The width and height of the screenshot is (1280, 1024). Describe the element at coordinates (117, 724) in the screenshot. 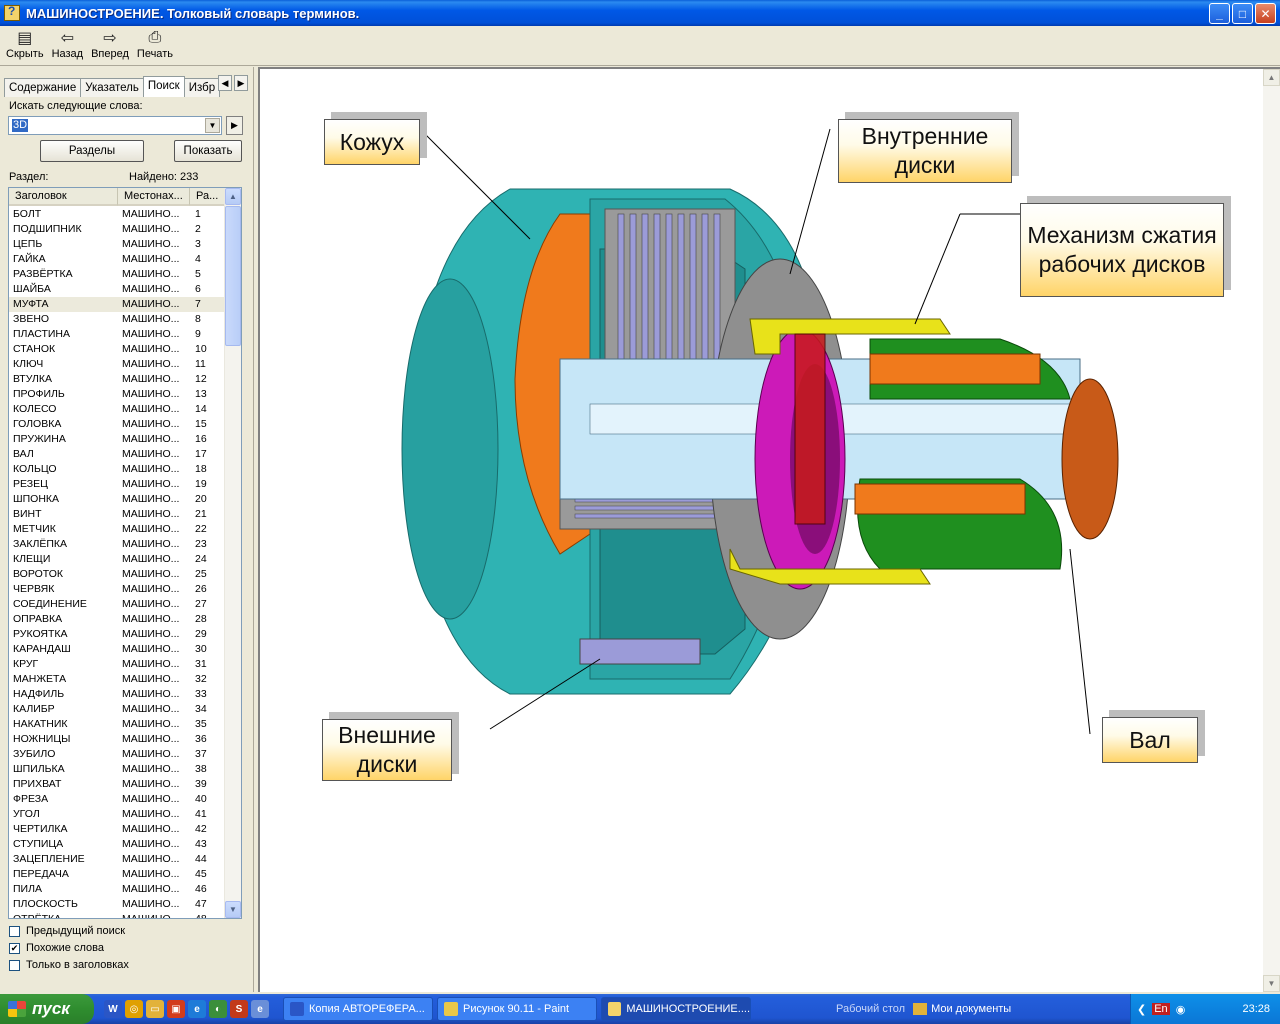

I see `table-row: НАКАТНИК МАШИНО... 35` at that location.